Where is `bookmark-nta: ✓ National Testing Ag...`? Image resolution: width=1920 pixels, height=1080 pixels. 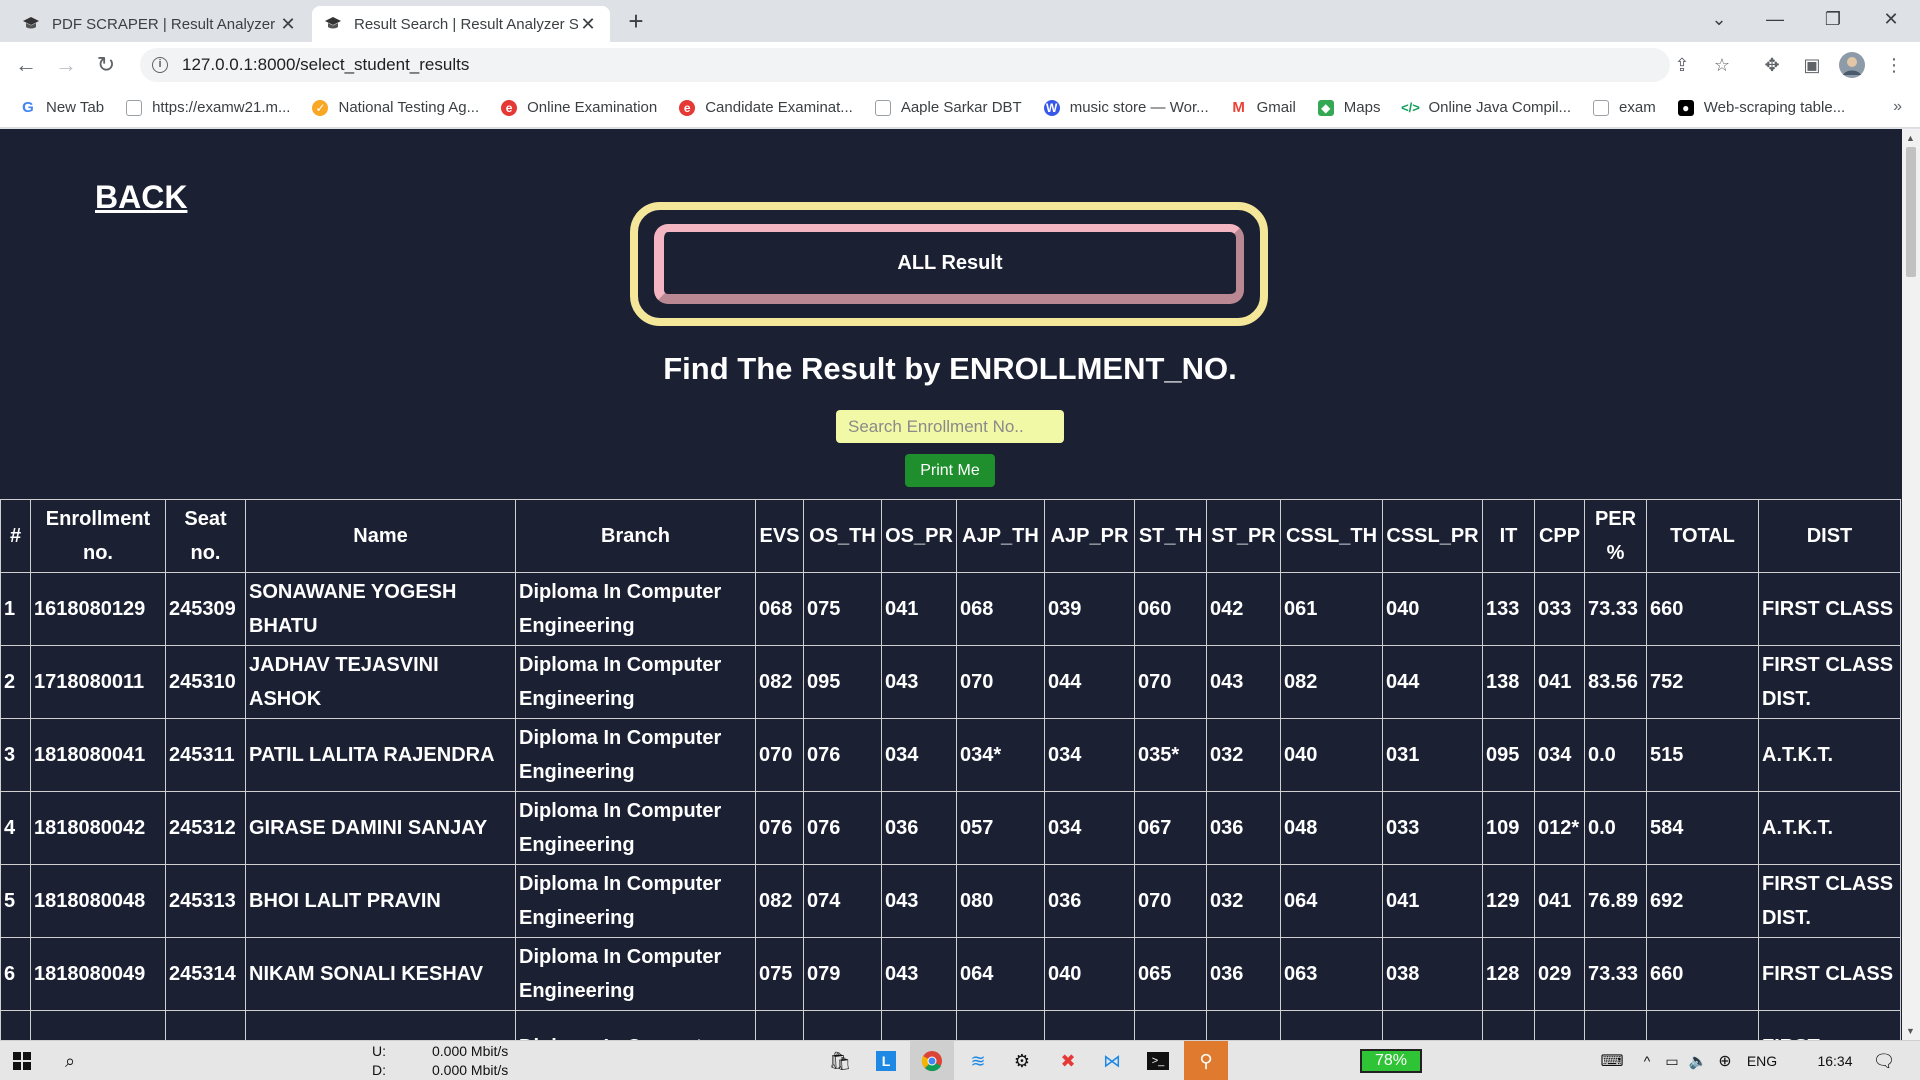 bookmark-nta: ✓ National Testing Ag... is located at coordinates (395, 107).